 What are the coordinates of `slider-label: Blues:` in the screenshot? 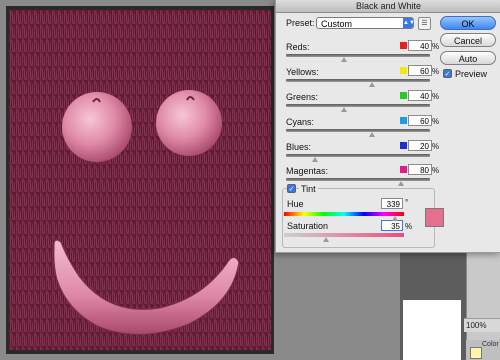 It's located at (299, 147).